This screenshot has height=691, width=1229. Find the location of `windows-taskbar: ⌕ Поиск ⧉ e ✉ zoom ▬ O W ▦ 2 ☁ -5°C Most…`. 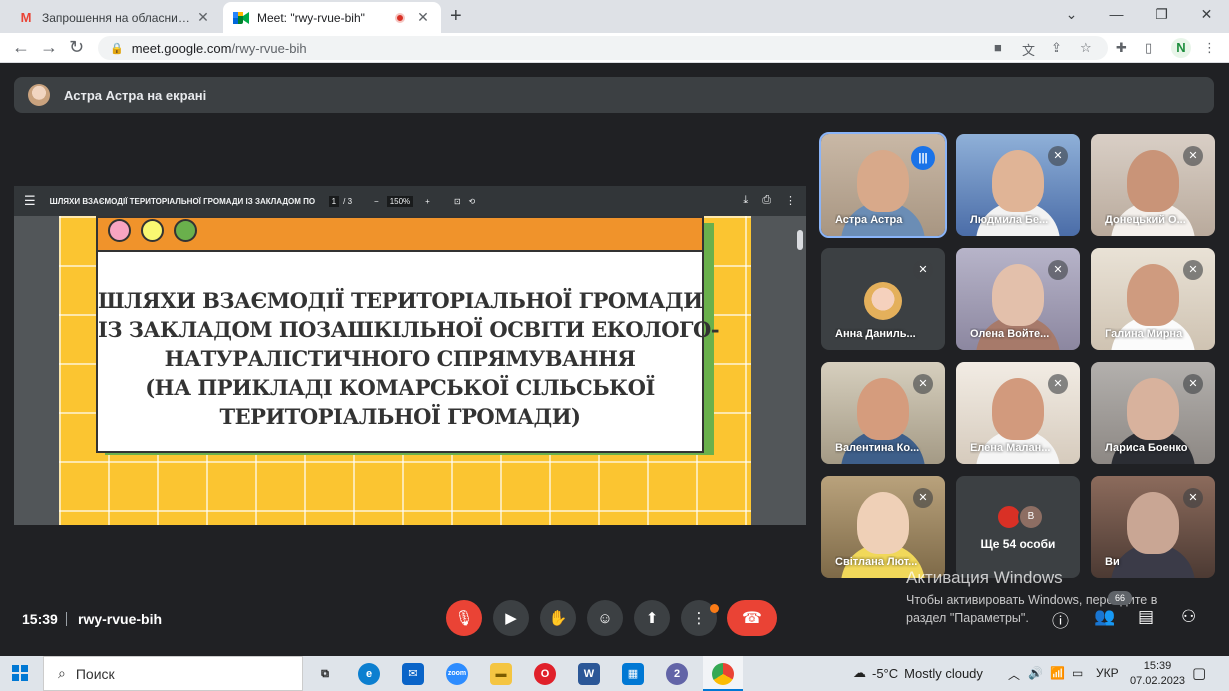

windows-taskbar: ⌕ Поиск ⧉ e ✉ zoom ▬ O W ▦ 2 ☁ -5°C Most… is located at coordinates (614, 673).